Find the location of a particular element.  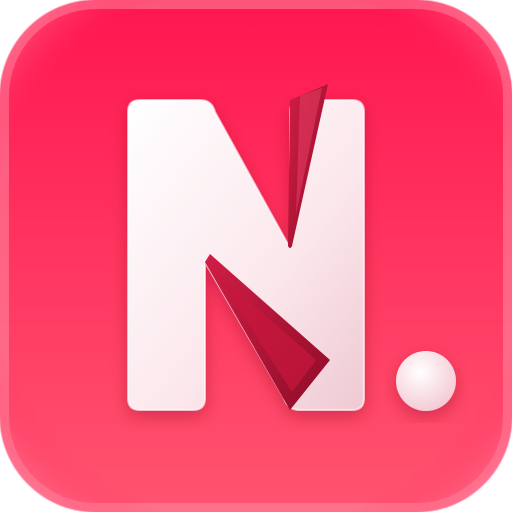

dot-icon is located at coordinates (426, 381).